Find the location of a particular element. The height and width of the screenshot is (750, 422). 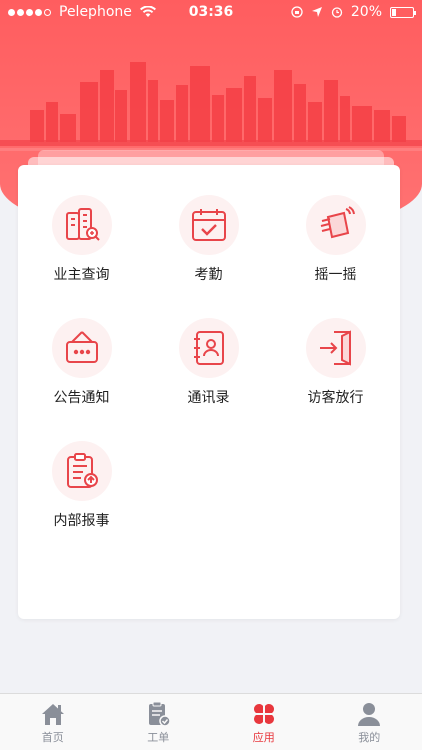

clock: 03:36 is located at coordinates (211, 12).